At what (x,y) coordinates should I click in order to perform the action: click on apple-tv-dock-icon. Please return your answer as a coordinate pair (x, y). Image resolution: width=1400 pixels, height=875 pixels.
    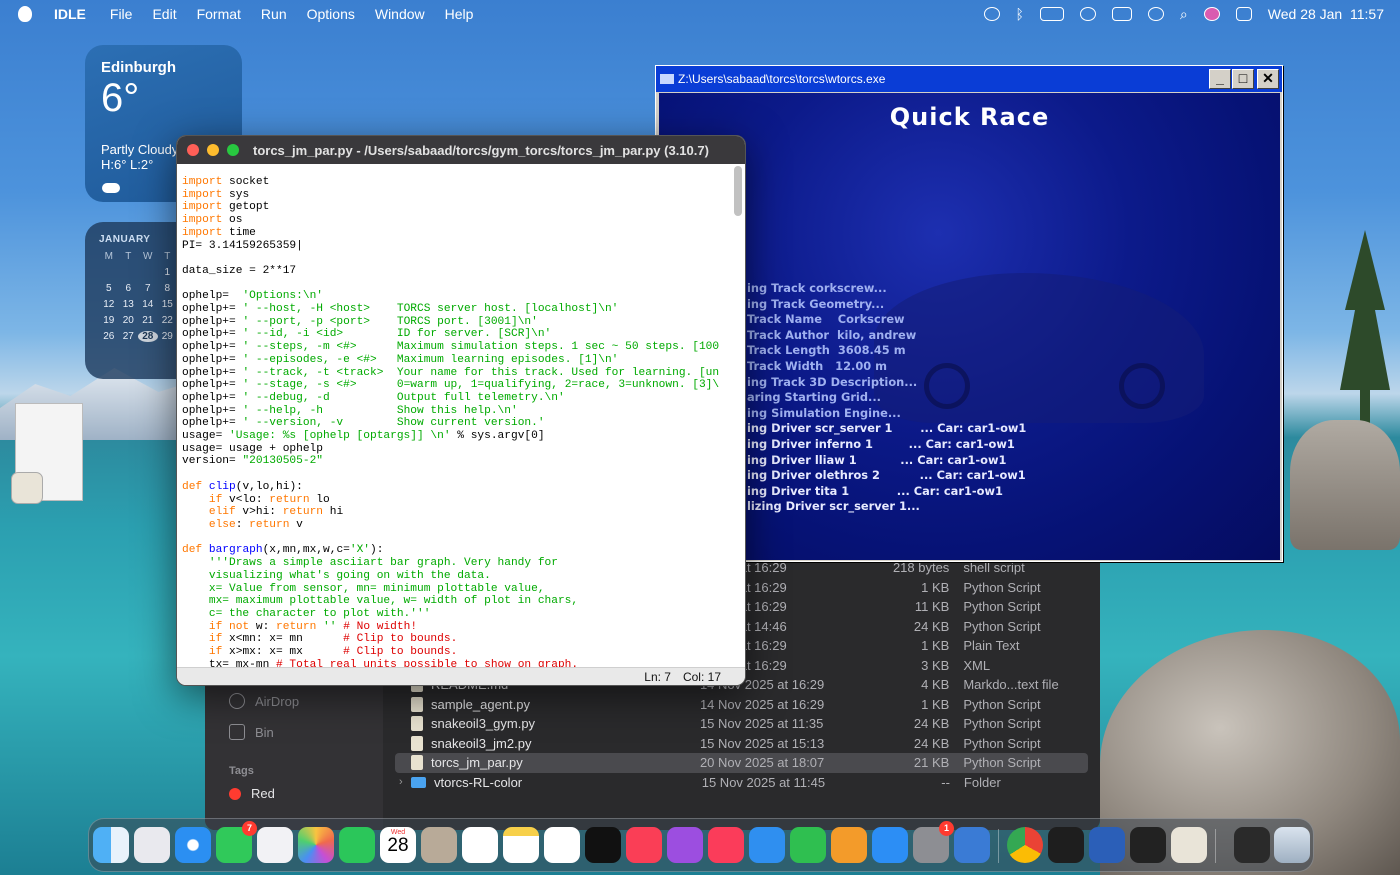
    Looking at the image, I should click on (603, 845).